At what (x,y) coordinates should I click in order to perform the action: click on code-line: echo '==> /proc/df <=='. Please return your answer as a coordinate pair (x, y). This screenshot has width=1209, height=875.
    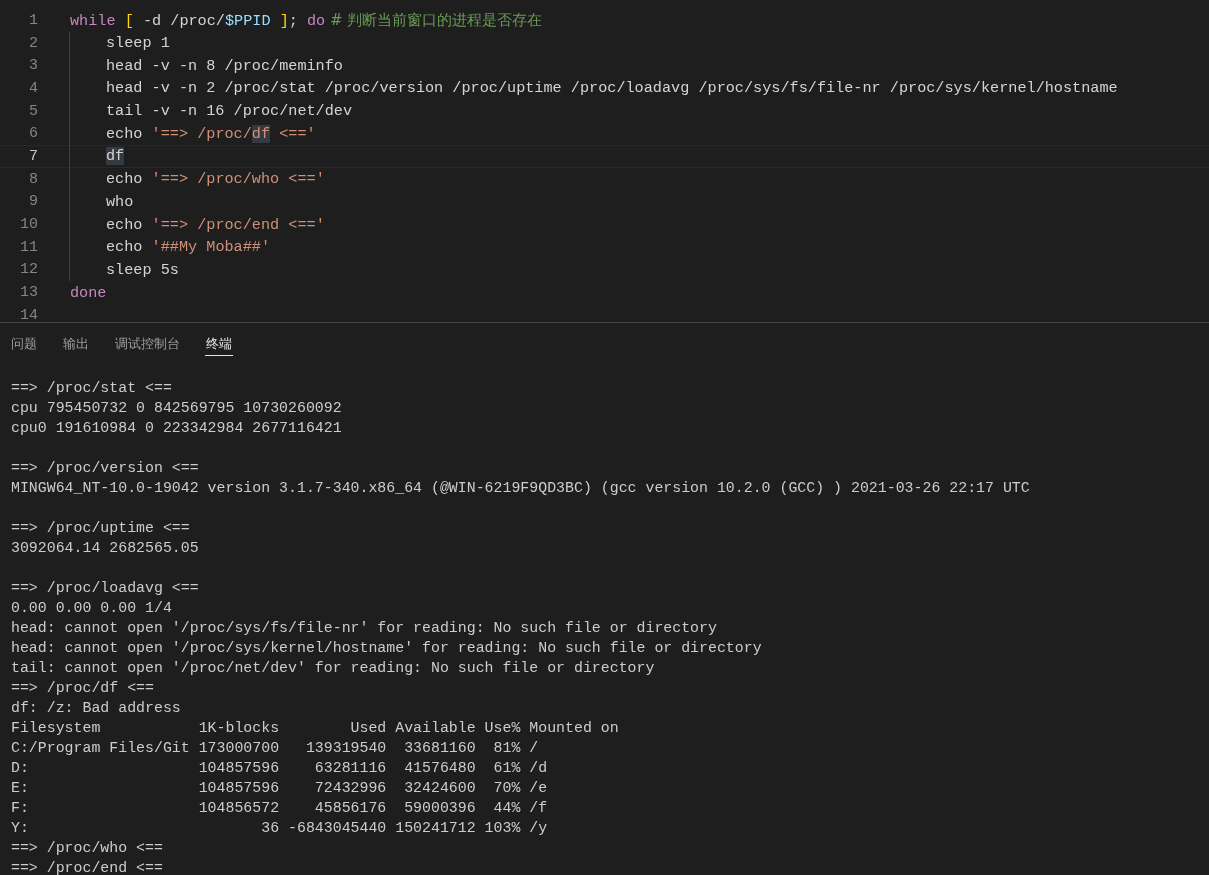
    Looking at the image, I should click on (211, 133).